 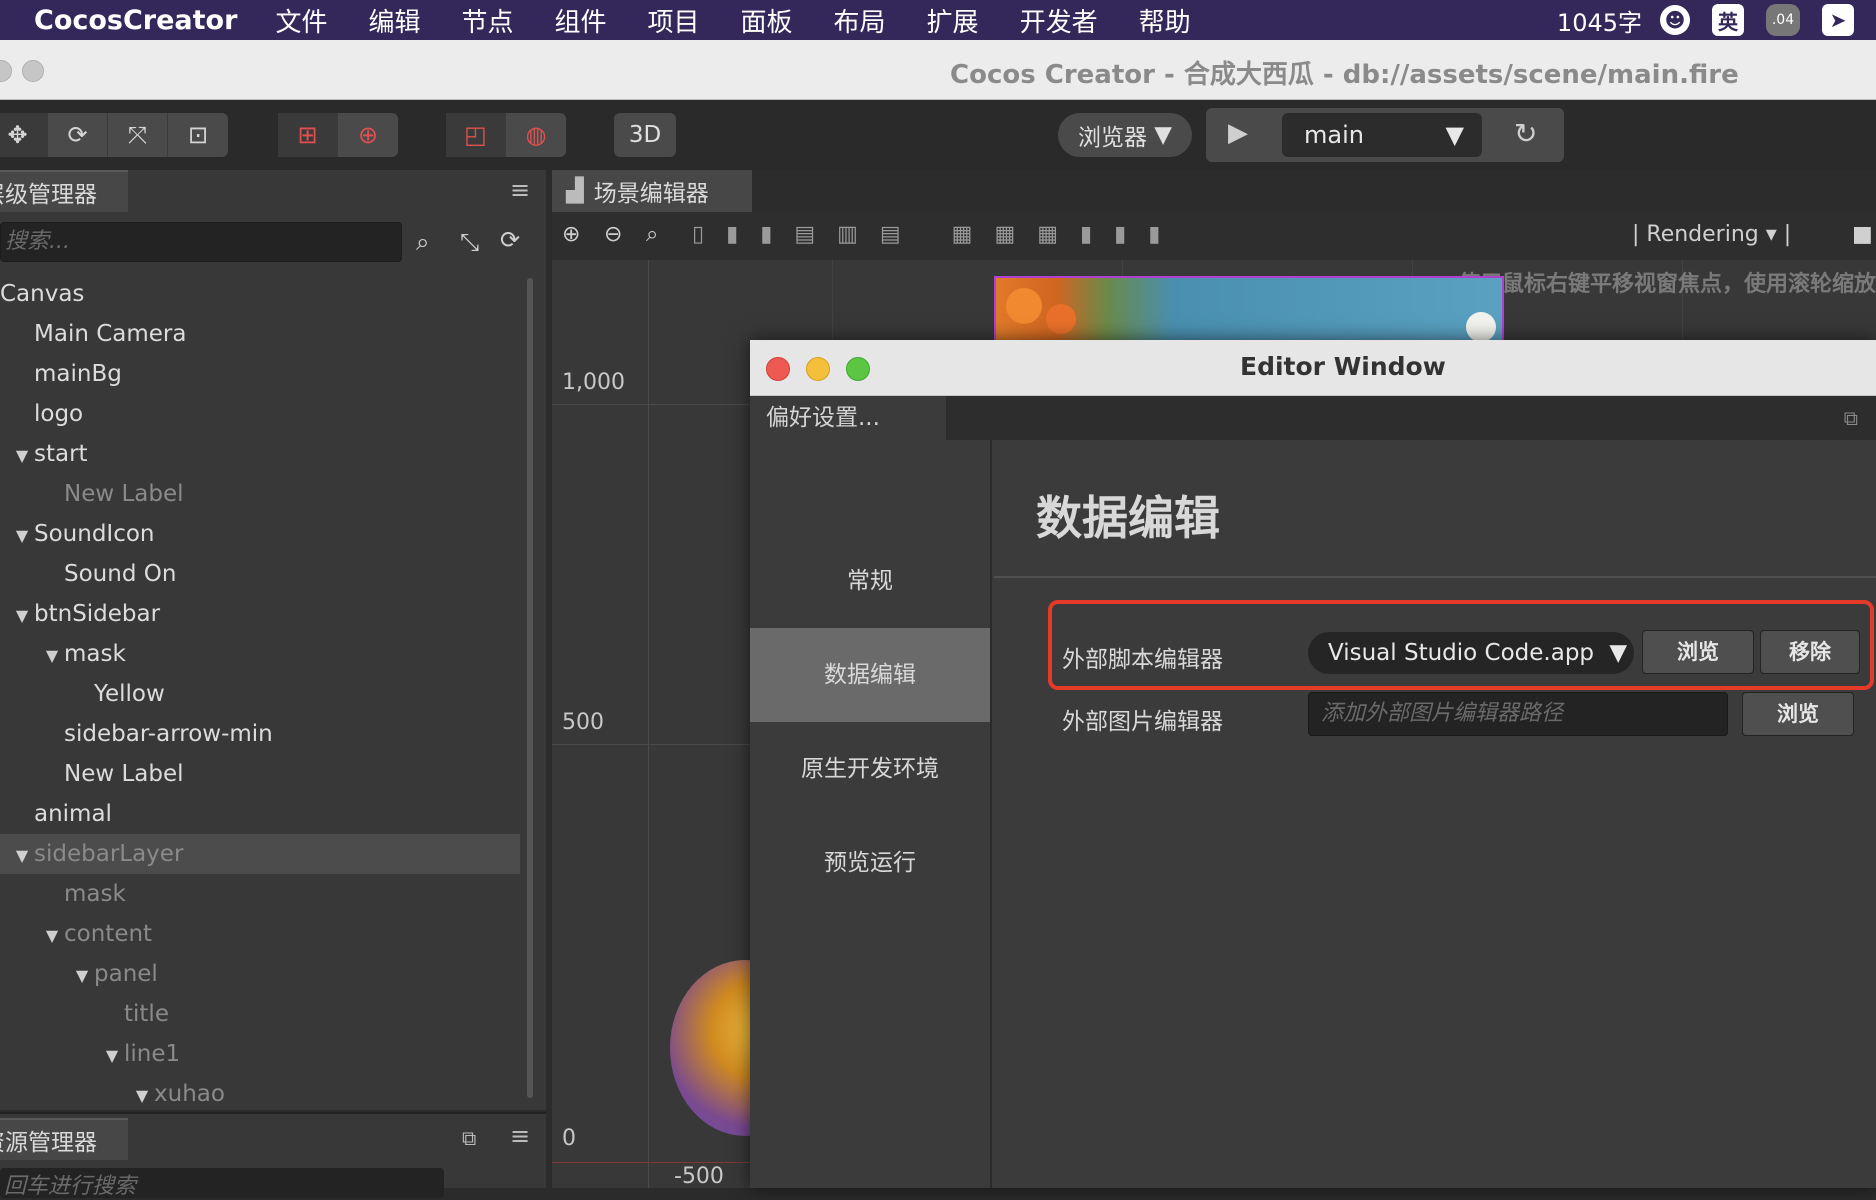 What do you see at coordinates (858, 369) in the screenshot?
I see `dialog-zoom-button` at bounding box center [858, 369].